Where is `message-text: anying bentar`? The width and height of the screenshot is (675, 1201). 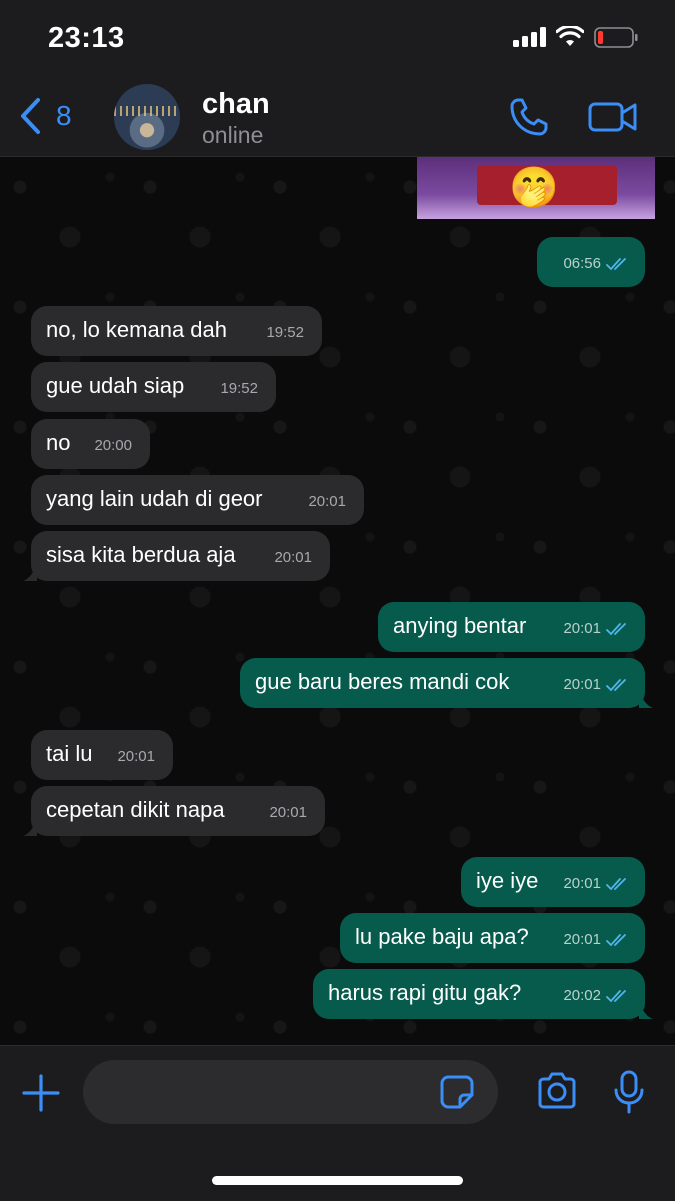 message-text: anying bentar is located at coordinates (460, 625).